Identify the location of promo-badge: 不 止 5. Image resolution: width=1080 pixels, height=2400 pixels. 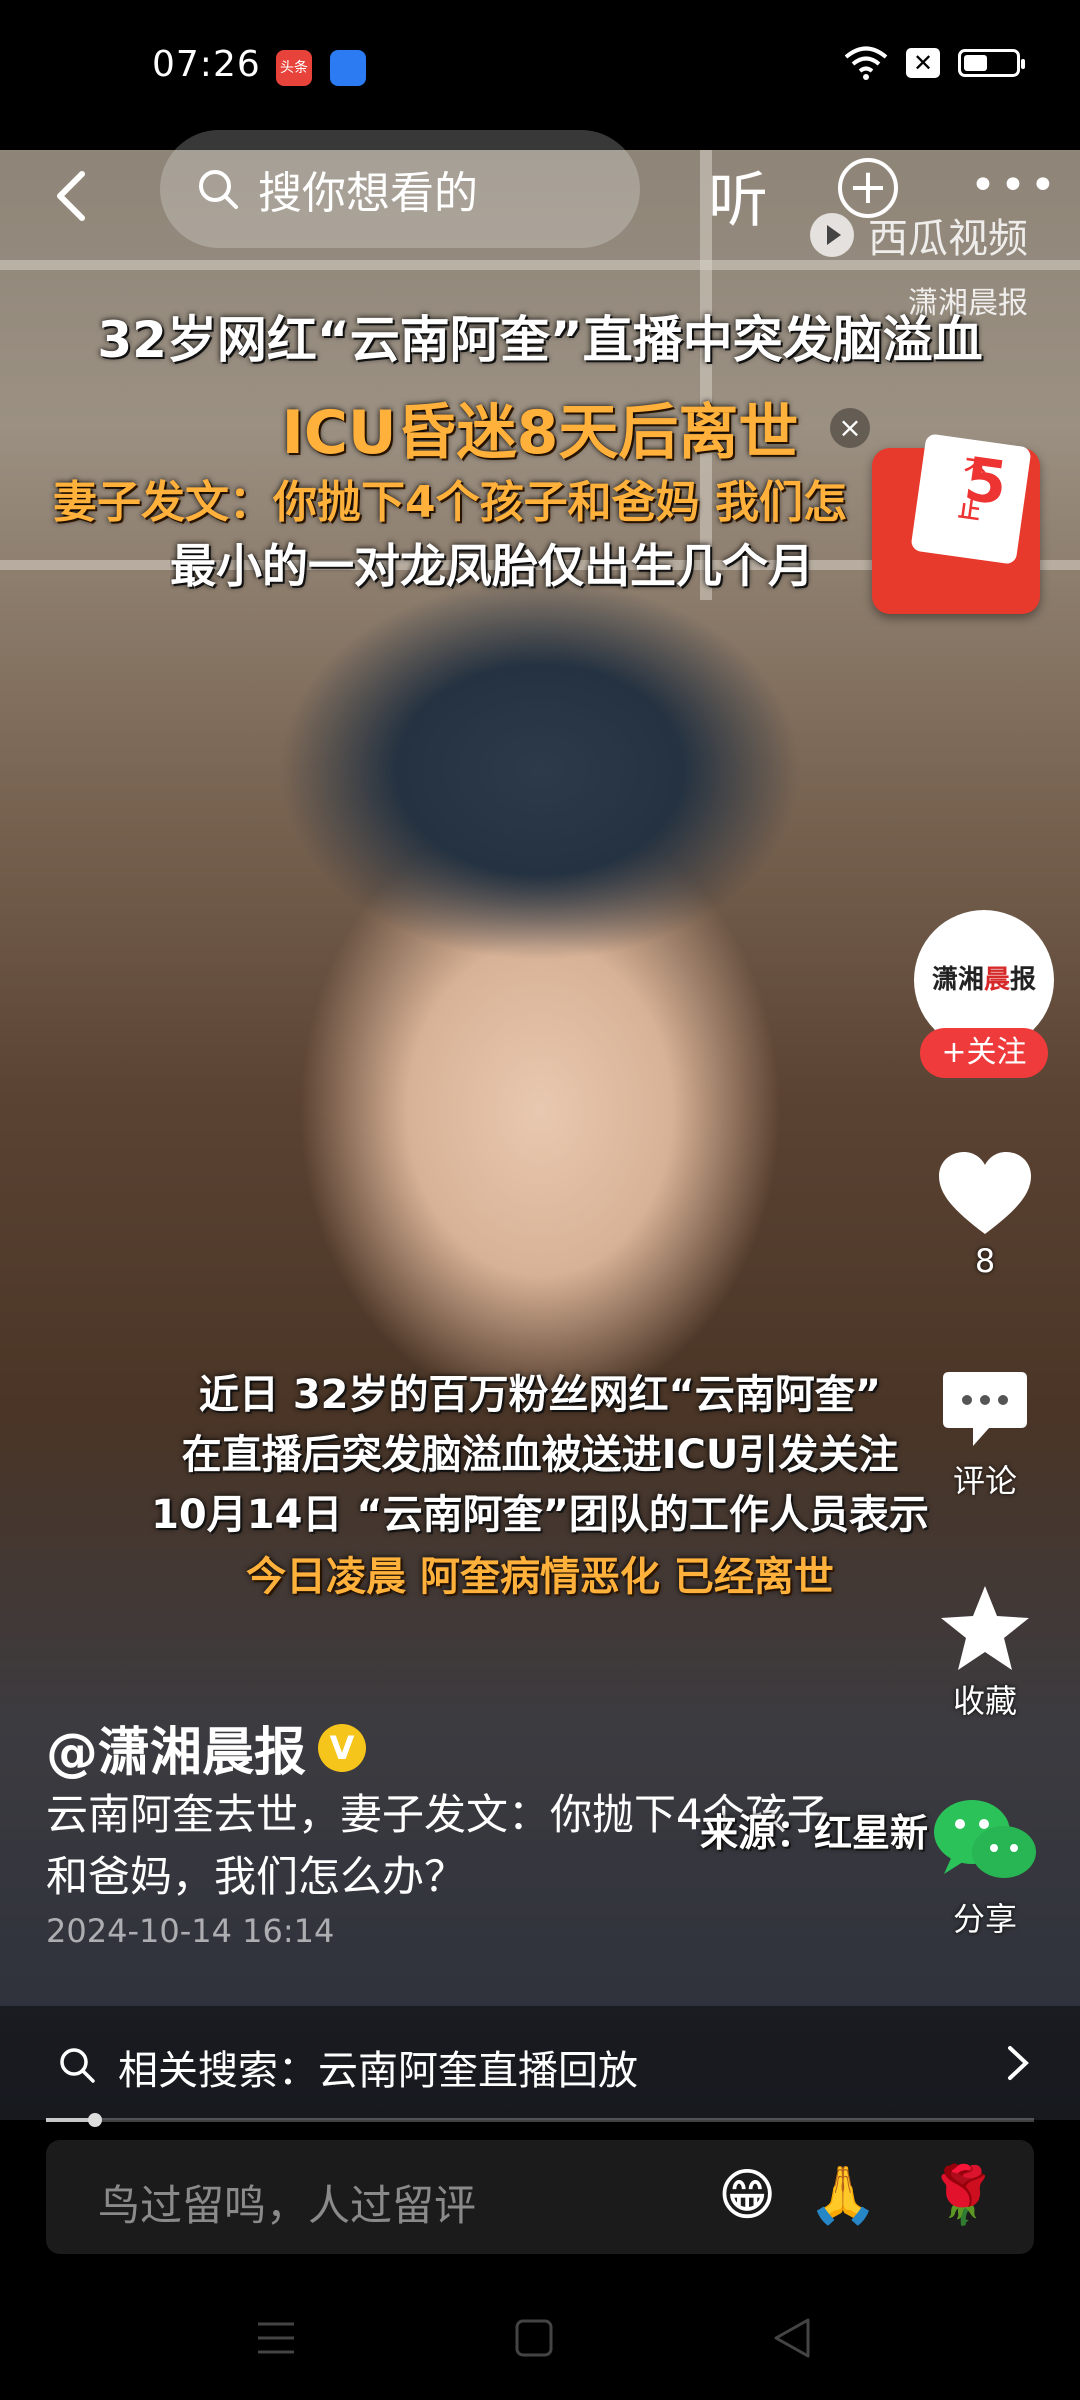
(956, 523).